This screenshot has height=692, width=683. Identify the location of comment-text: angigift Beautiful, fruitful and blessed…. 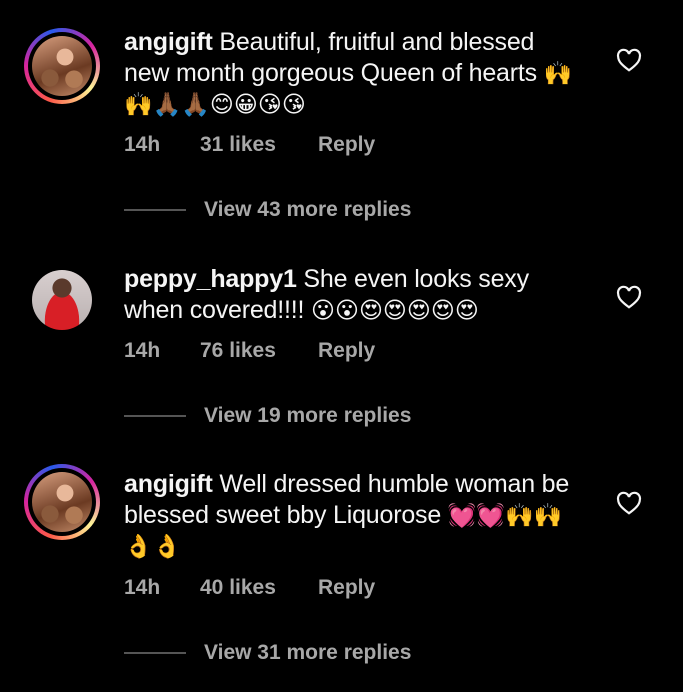
(354, 73).